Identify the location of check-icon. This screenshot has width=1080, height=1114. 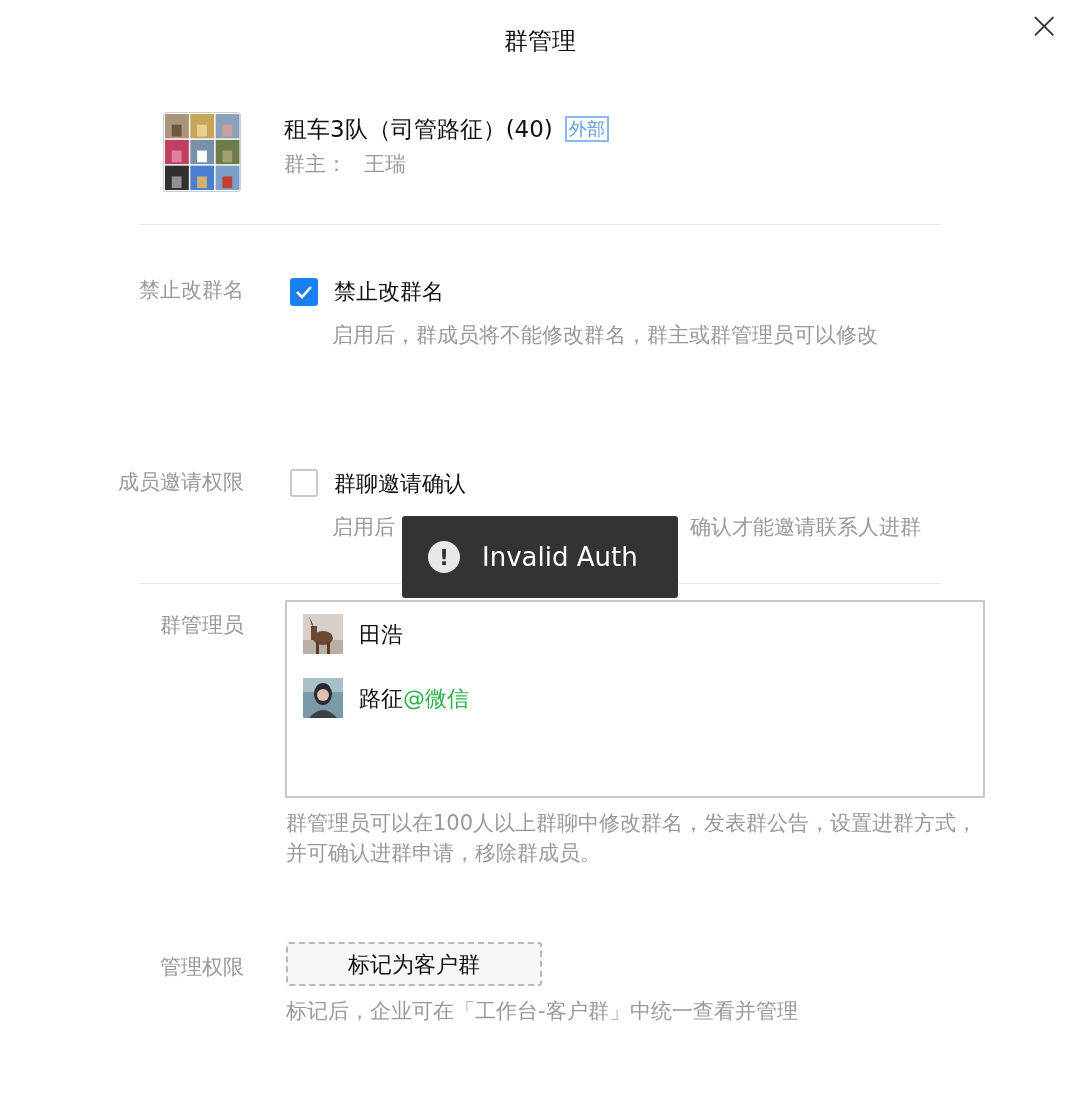
(304, 291).